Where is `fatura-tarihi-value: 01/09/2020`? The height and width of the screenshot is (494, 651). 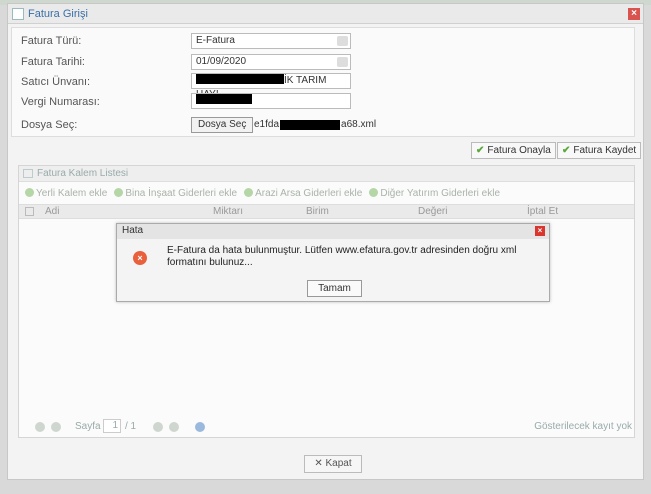
fatura-tarihi-value: 01/09/2020 is located at coordinates (221, 61).